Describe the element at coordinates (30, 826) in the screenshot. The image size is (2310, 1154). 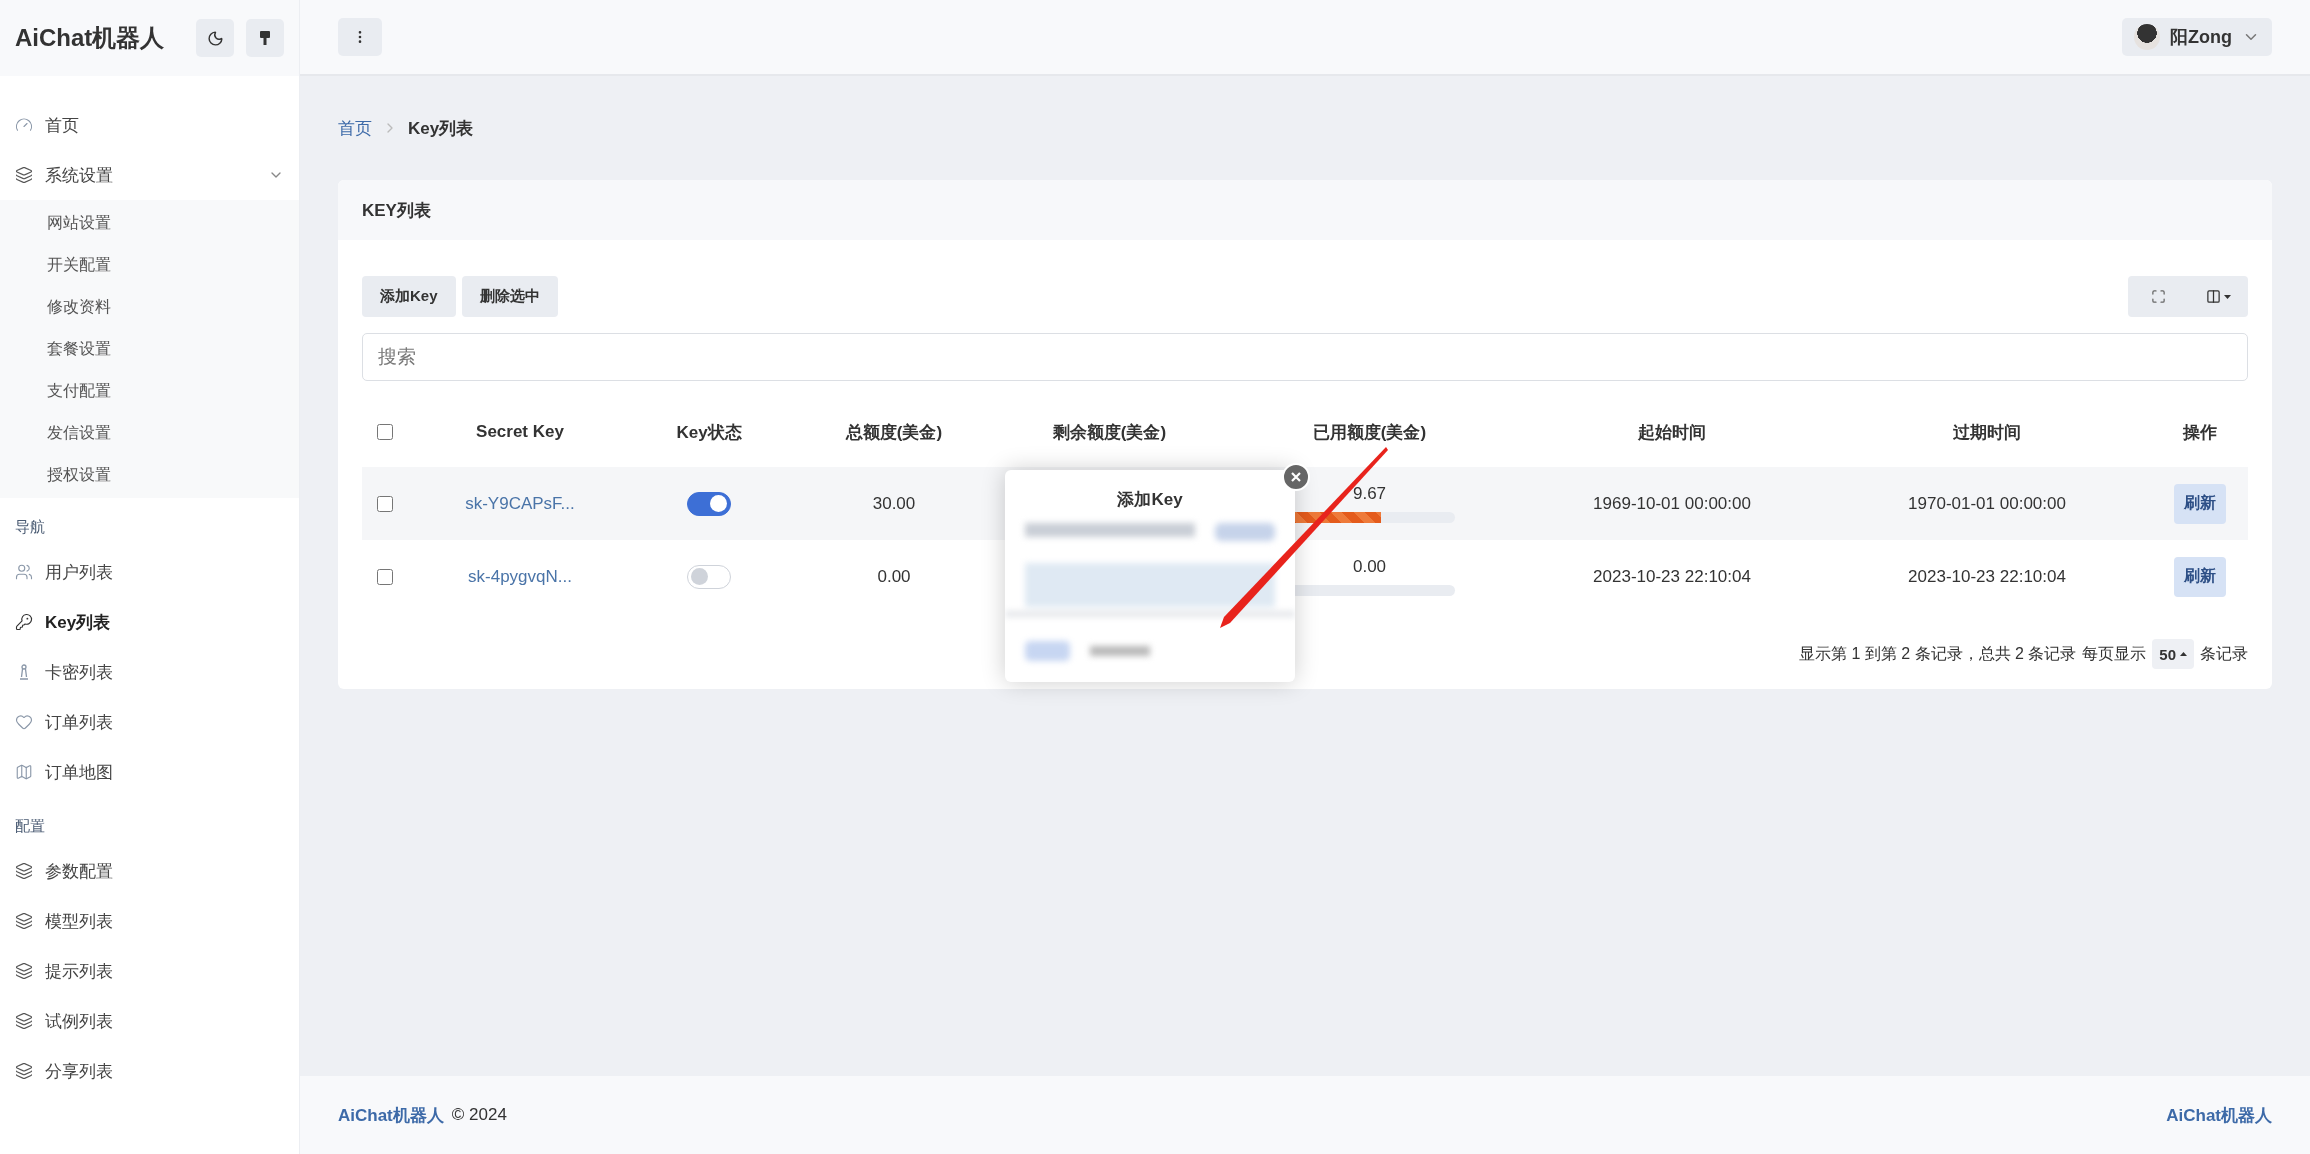
I see `nav-section-title: 配置` at that location.